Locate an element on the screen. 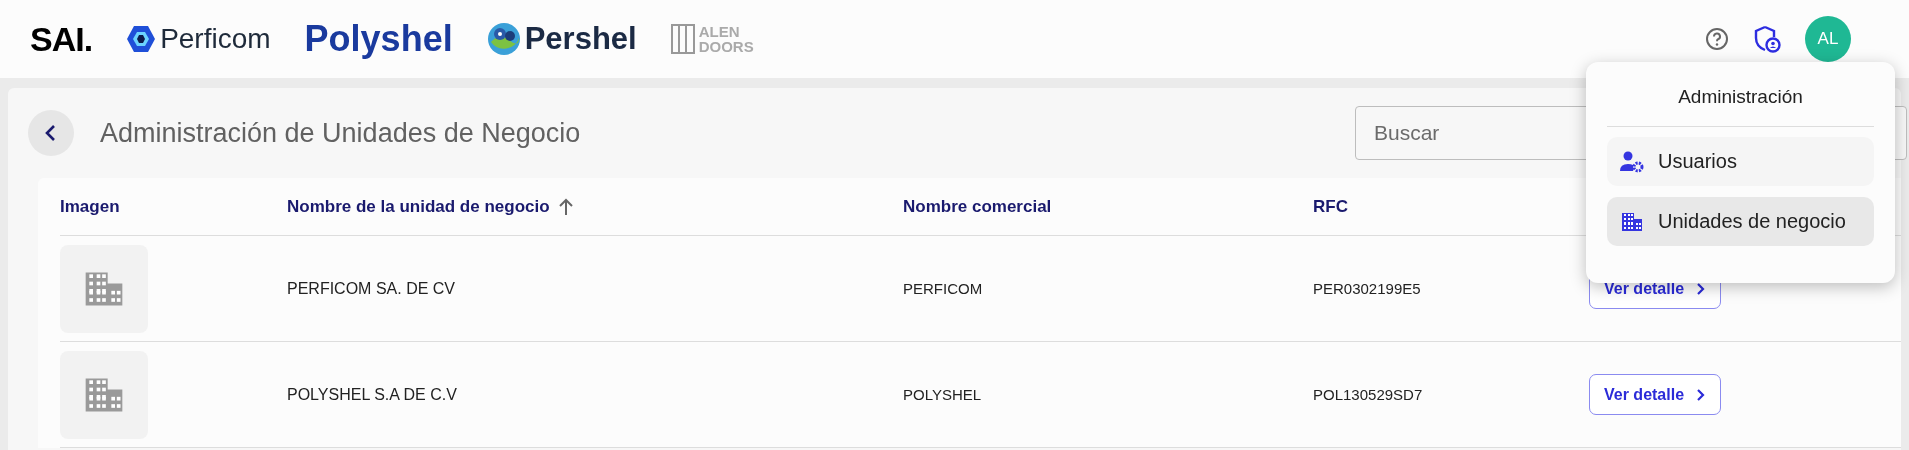 This screenshot has height=450, width=1909. table-cell: POL130529SD7 is located at coordinates (1368, 394).